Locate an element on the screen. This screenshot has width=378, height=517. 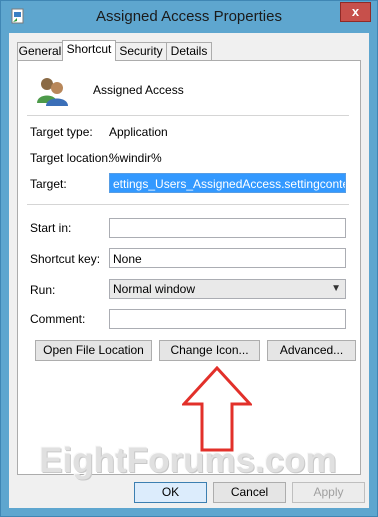
target-type-label: Target type: is located at coordinates (61, 132).